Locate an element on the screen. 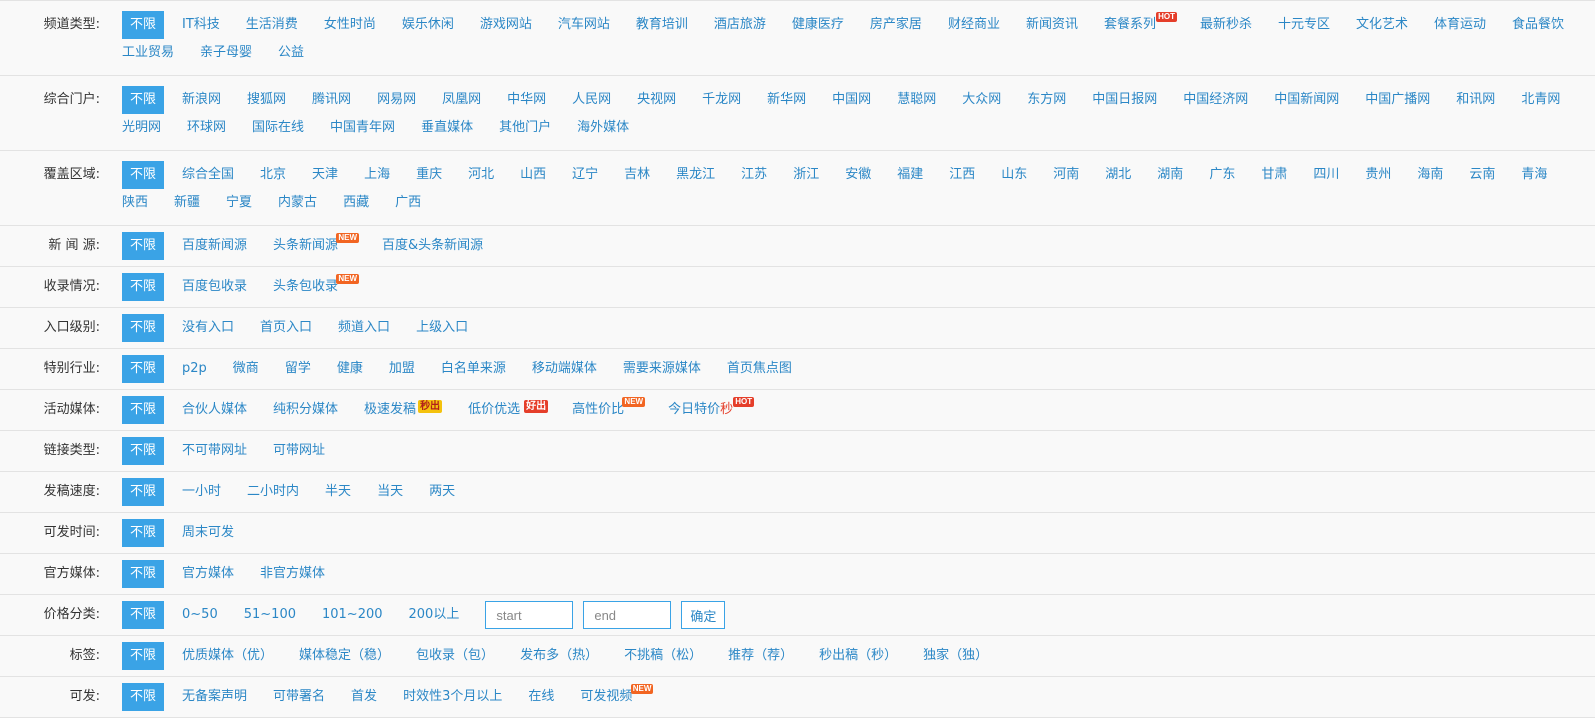 Image resolution: width=1595 pixels, height=718 pixels. filter-option: 健康 is located at coordinates (350, 369).